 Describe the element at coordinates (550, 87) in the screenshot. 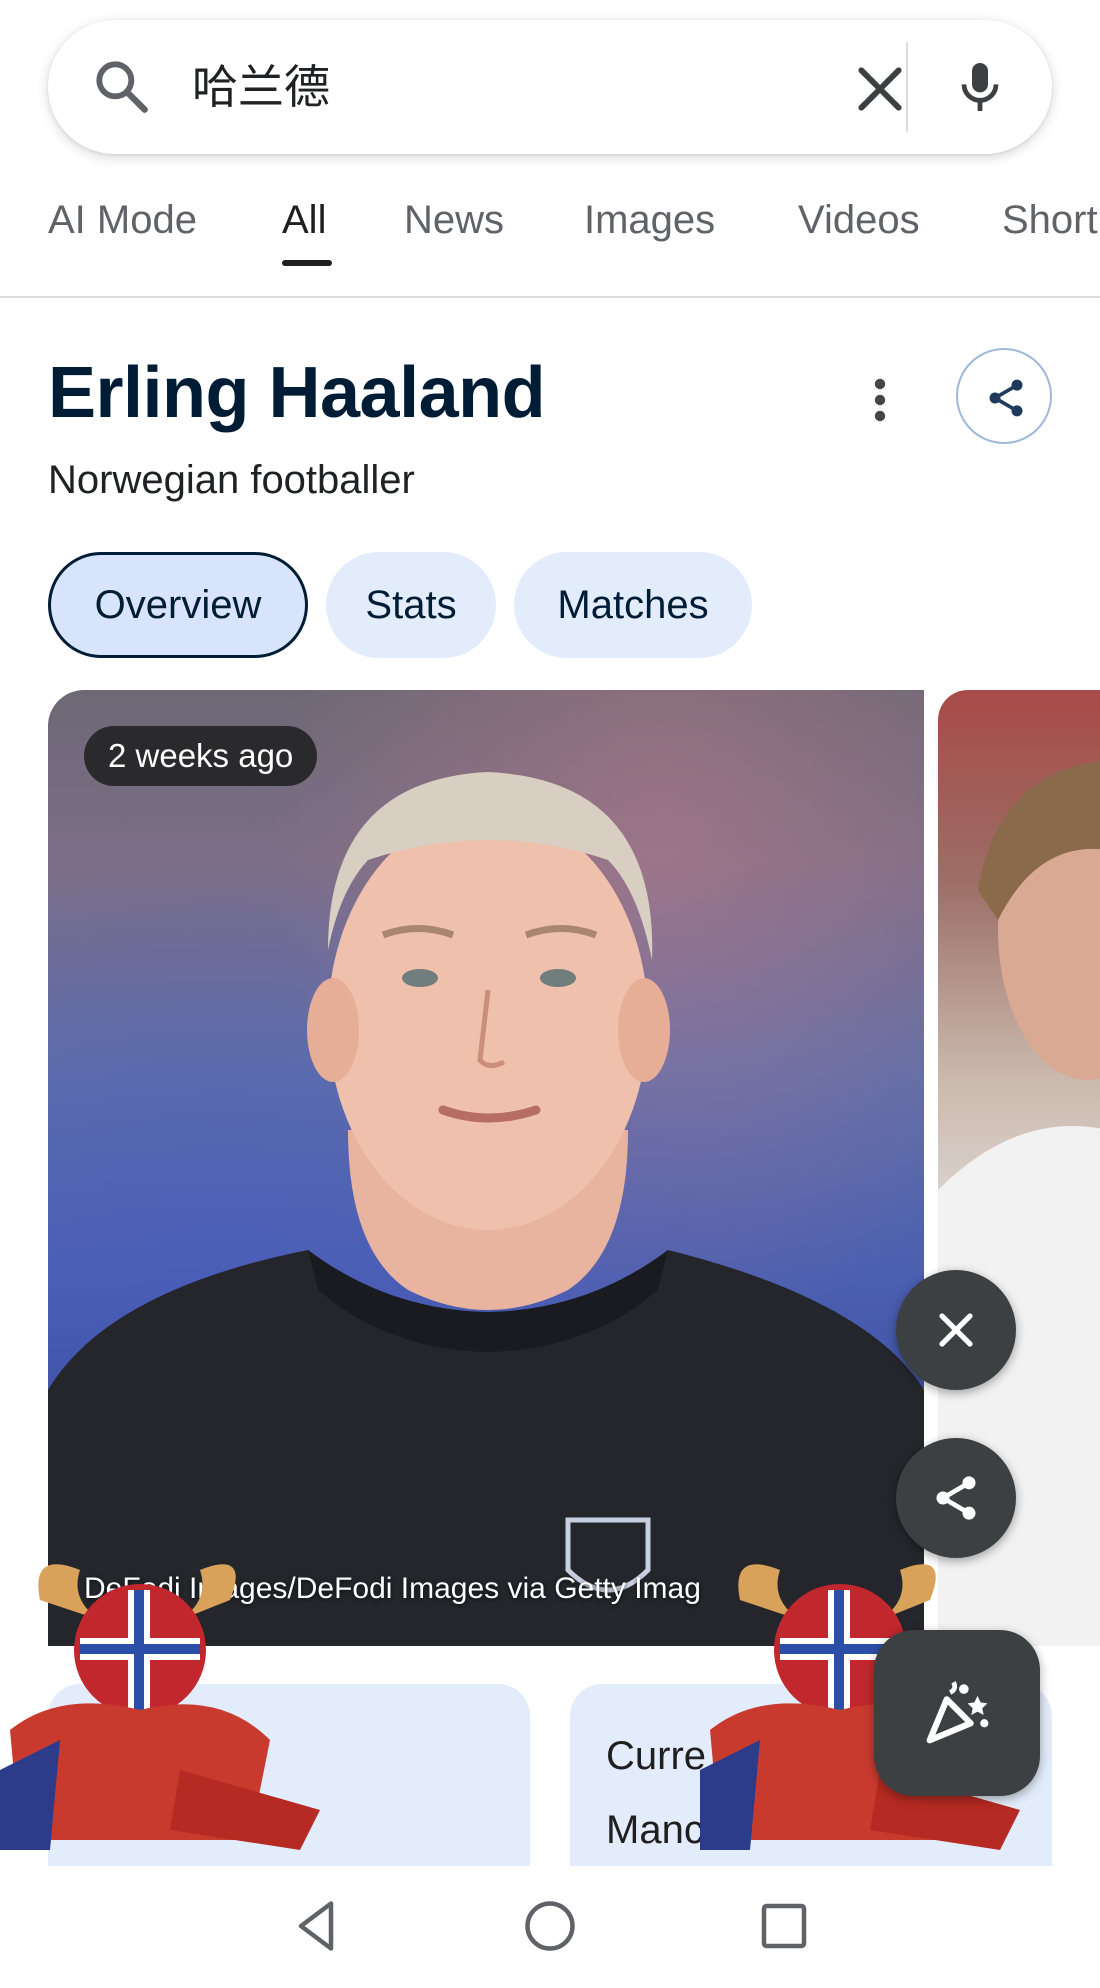

I see `search-bar: 哈兰德` at that location.